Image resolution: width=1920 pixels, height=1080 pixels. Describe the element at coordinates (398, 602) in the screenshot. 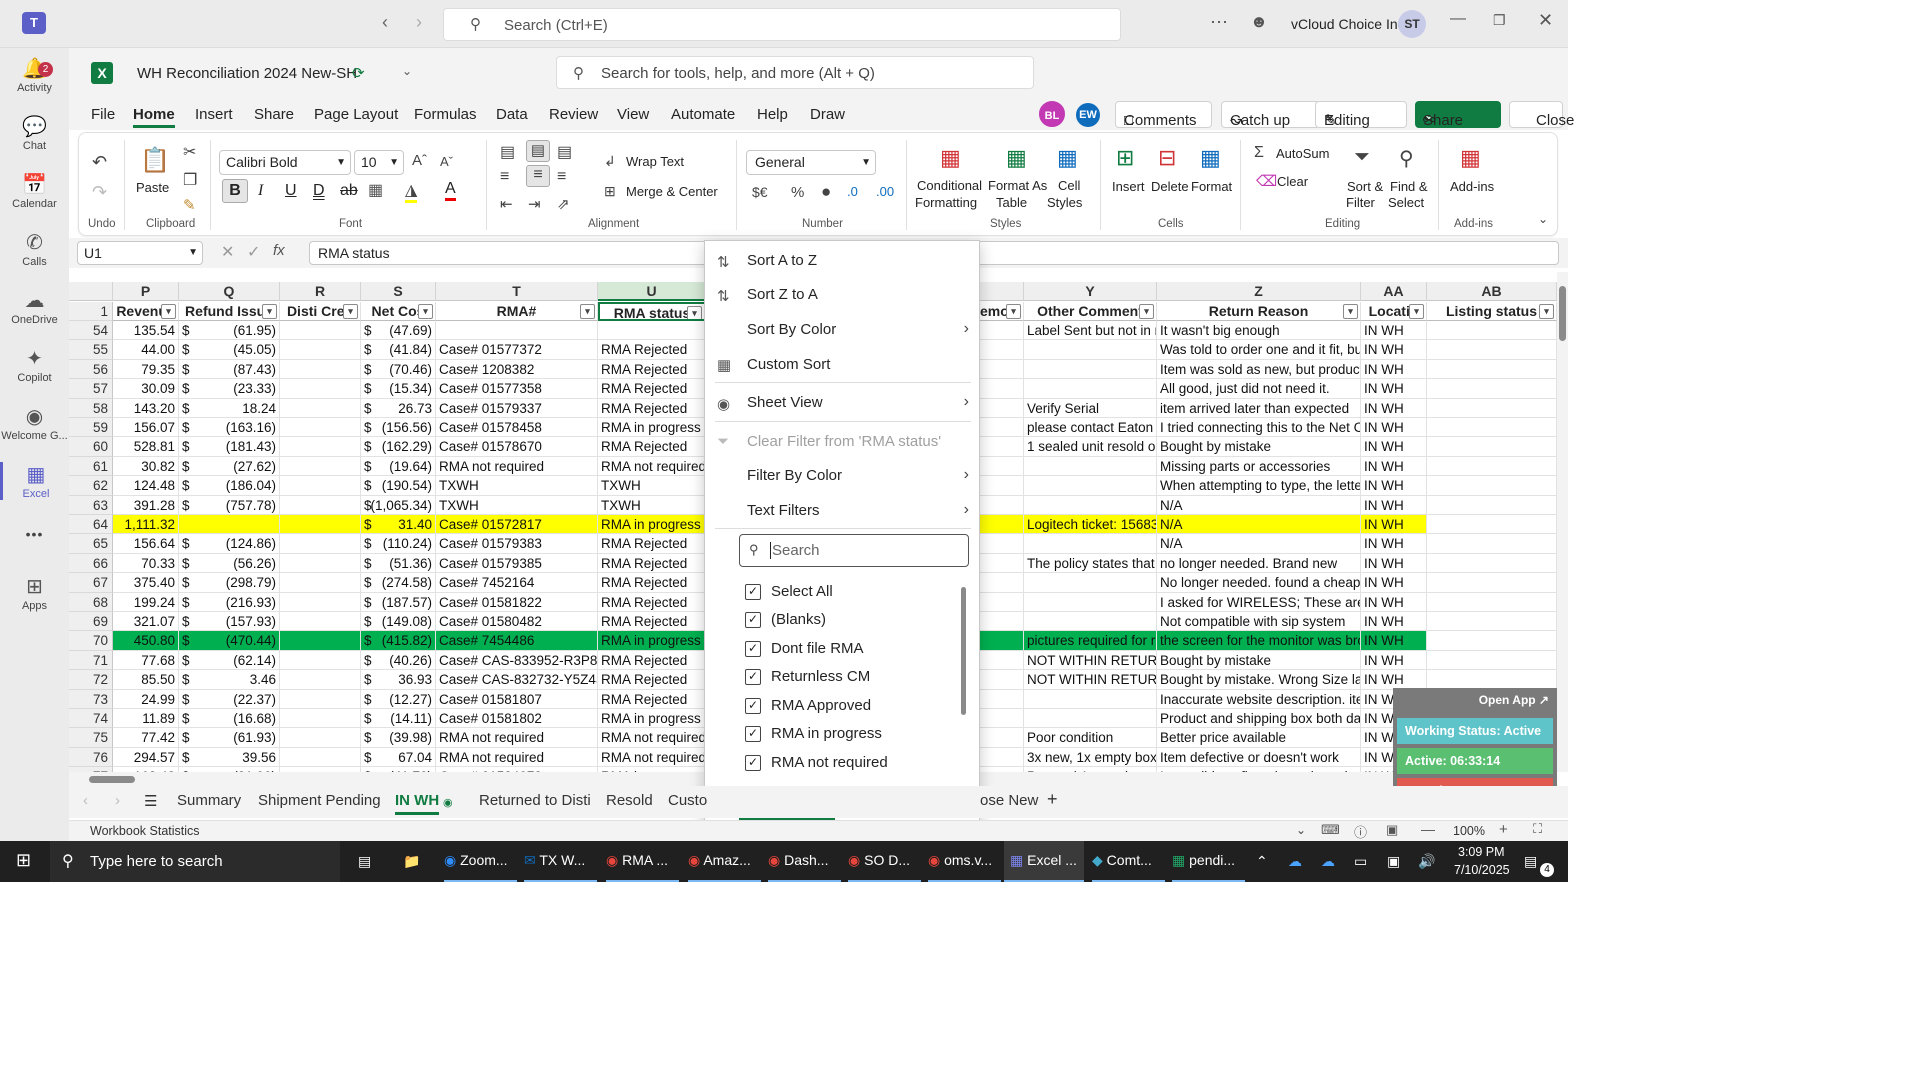

I see `cell-s: $ (187.57)` at that location.